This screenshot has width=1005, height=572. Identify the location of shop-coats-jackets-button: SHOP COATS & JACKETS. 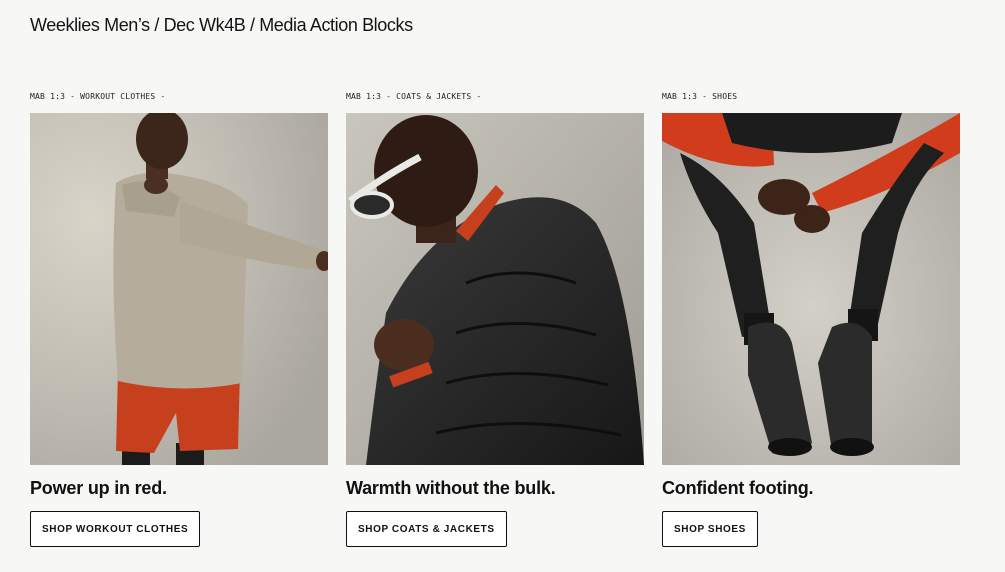
(426, 529).